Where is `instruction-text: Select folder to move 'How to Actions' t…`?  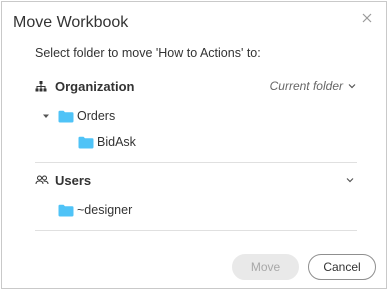 instruction-text: Select folder to move 'How to Actions' t… is located at coordinates (148, 53).